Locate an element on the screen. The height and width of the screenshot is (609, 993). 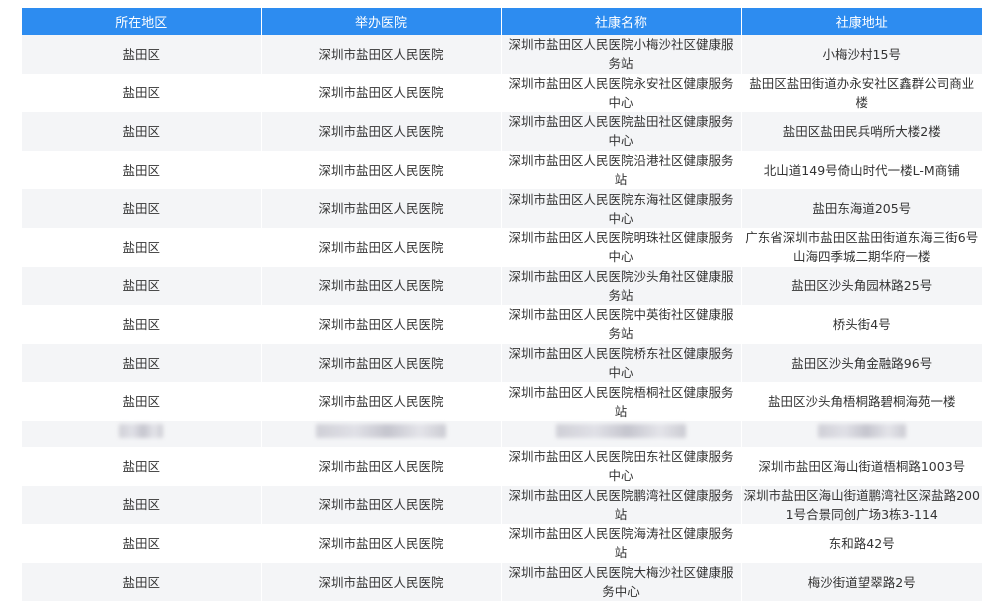
cell-clinic-name: 深圳市盐田区人民医院东海社区健康服务中心 is located at coordinates (621, 208).